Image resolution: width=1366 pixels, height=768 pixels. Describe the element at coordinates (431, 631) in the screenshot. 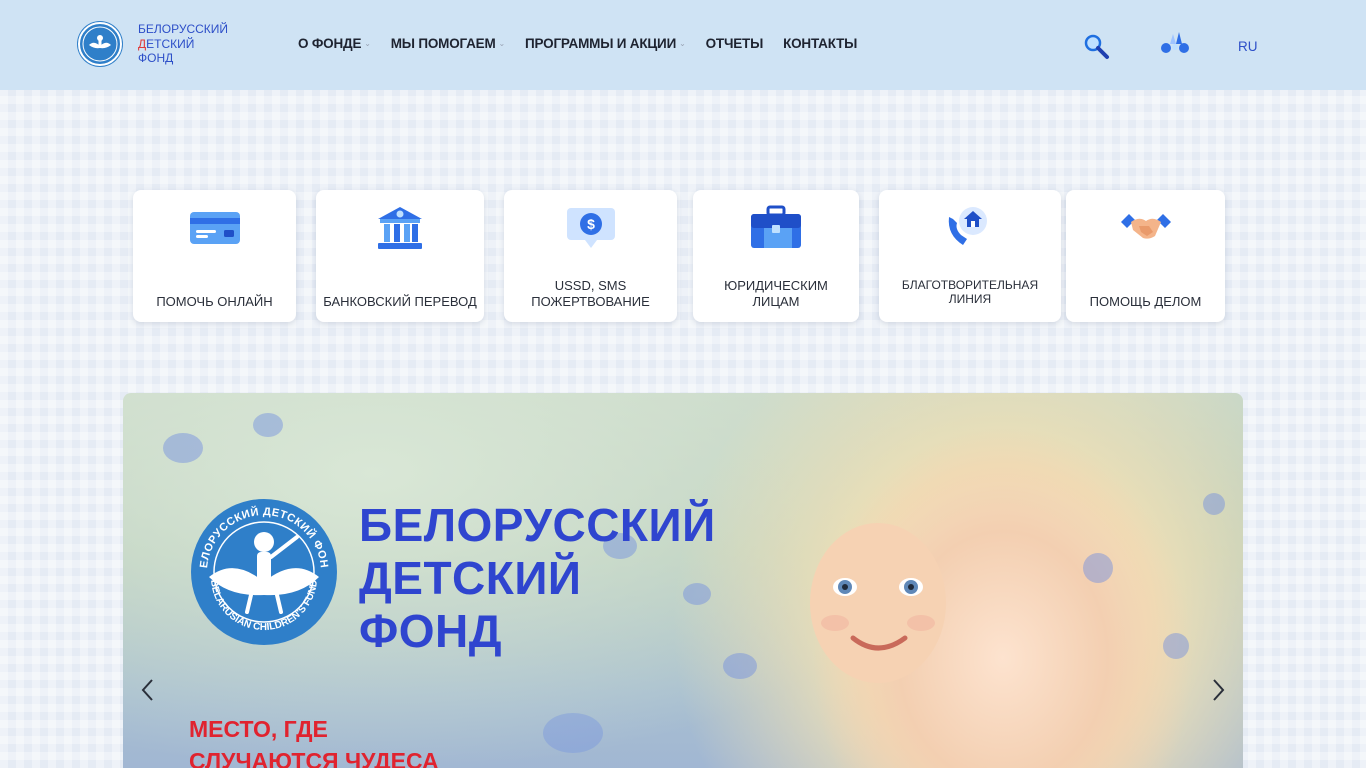

I see `hero-title-line-3: фонд` at that location.